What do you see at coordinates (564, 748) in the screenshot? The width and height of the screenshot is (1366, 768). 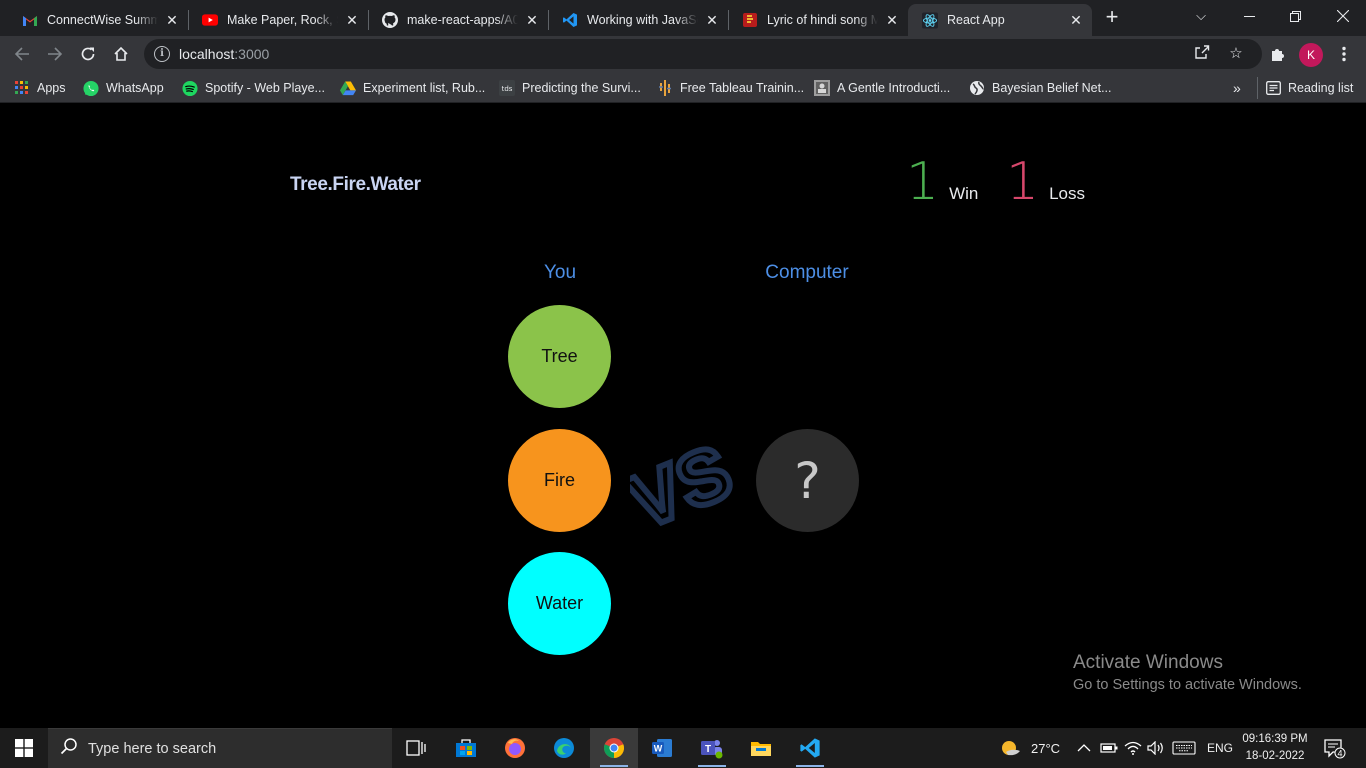 I see `edge-icon` at bounding box center [564, 748].